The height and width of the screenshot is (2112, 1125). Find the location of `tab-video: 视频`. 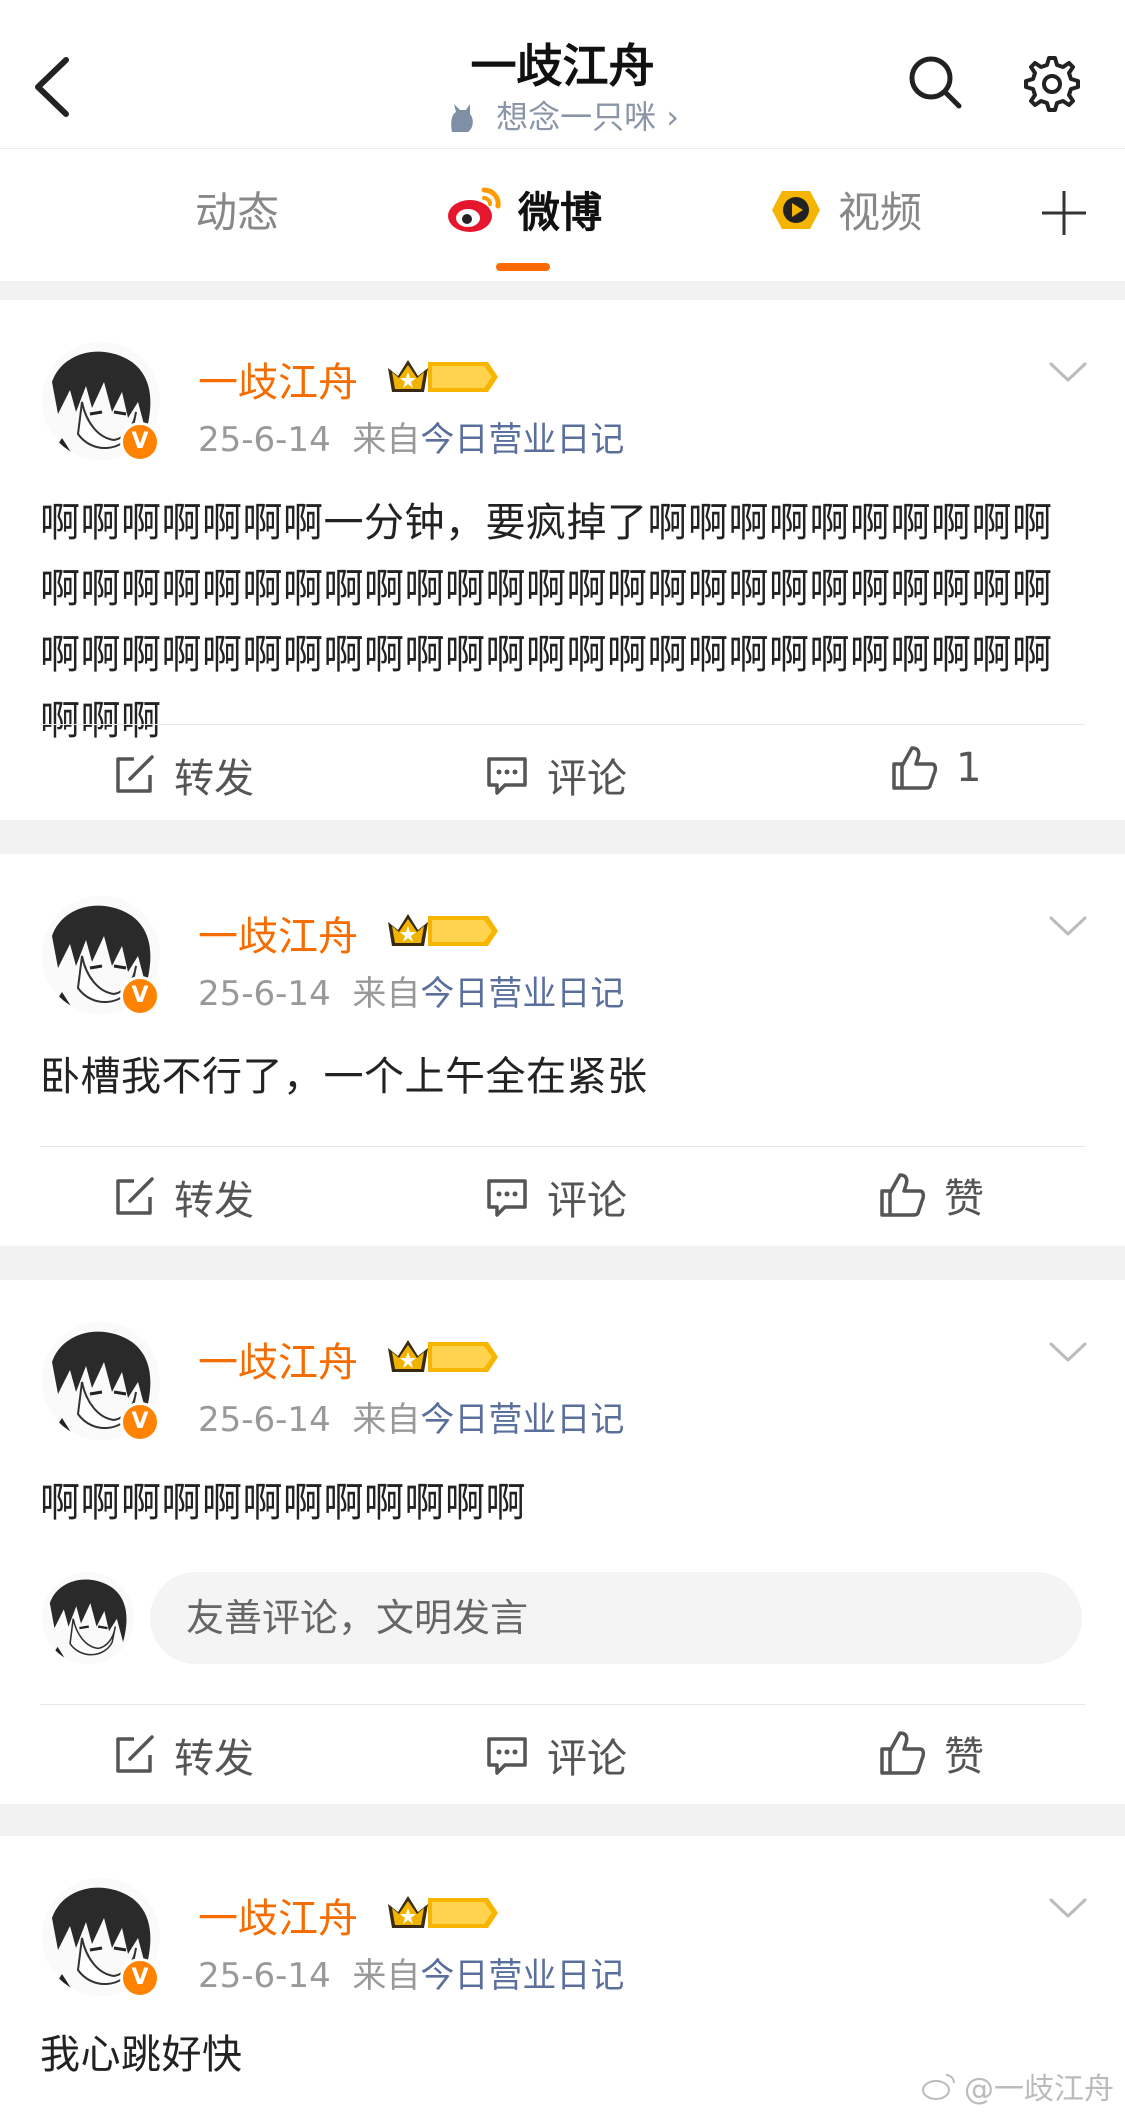

tab-video: 视频 is located at coordinates (845, 209).